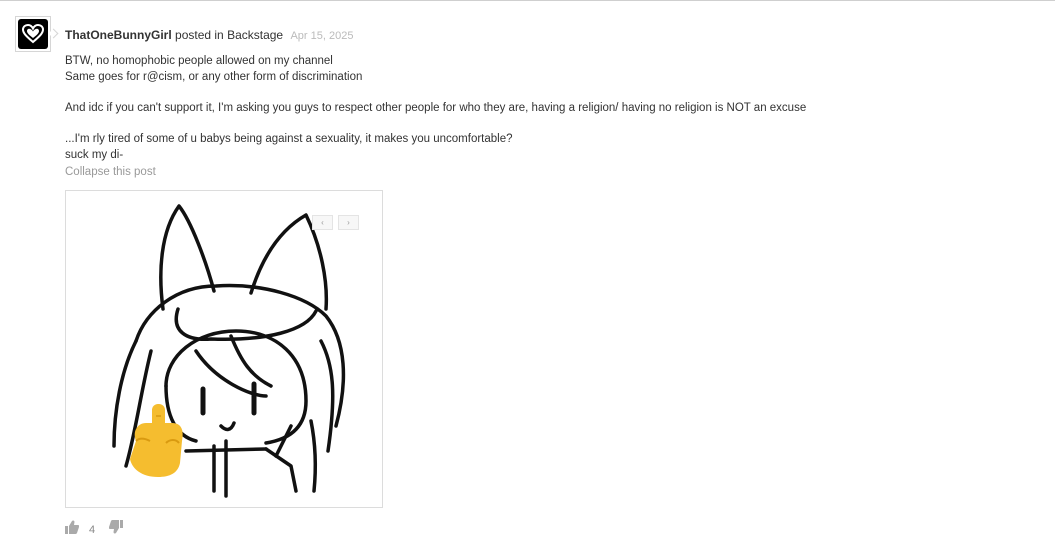 The image size is (1055, 551). What do you see at coordinates (229, 351) in the screenshot?
I see `drawing-image` at bounding box center [229, 351].